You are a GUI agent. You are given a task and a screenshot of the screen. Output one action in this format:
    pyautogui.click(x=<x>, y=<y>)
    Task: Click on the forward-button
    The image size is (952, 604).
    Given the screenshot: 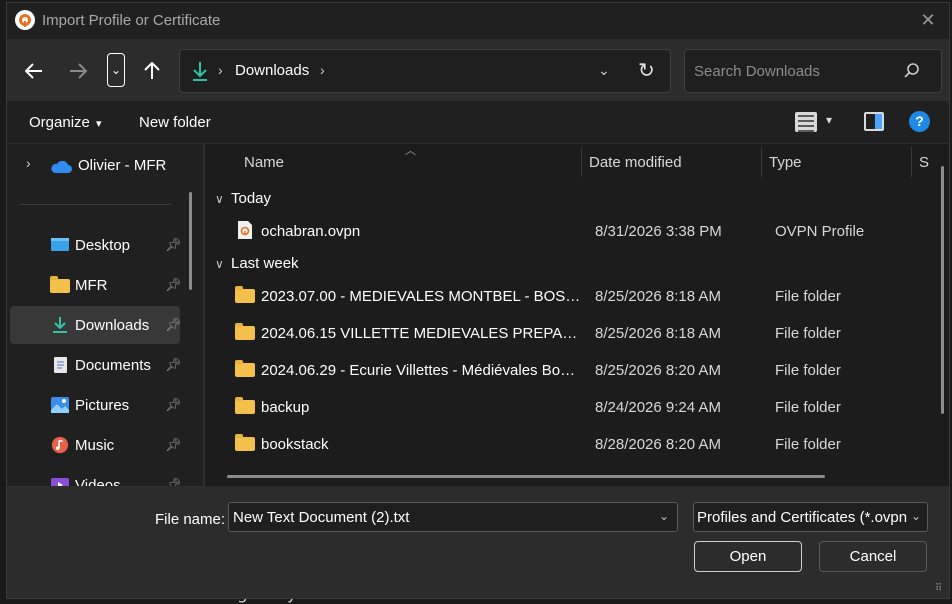 What is the action you would take?
    pyautogui.click(x=78, y=71)
    